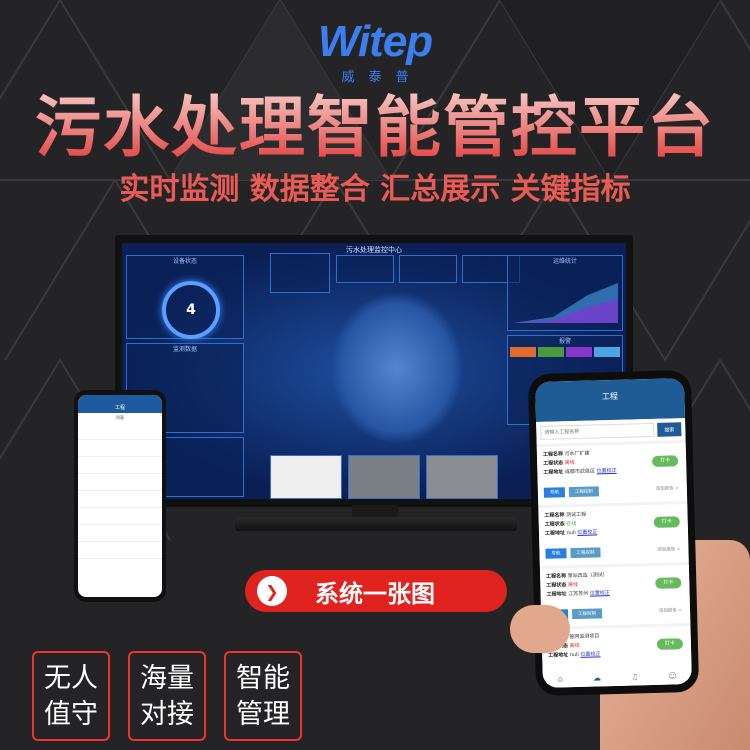  What do you see at coordinates (167, 696) in the screenshot?
I see `feature-integration: 海量 对接` at bounding box center [167, 696].